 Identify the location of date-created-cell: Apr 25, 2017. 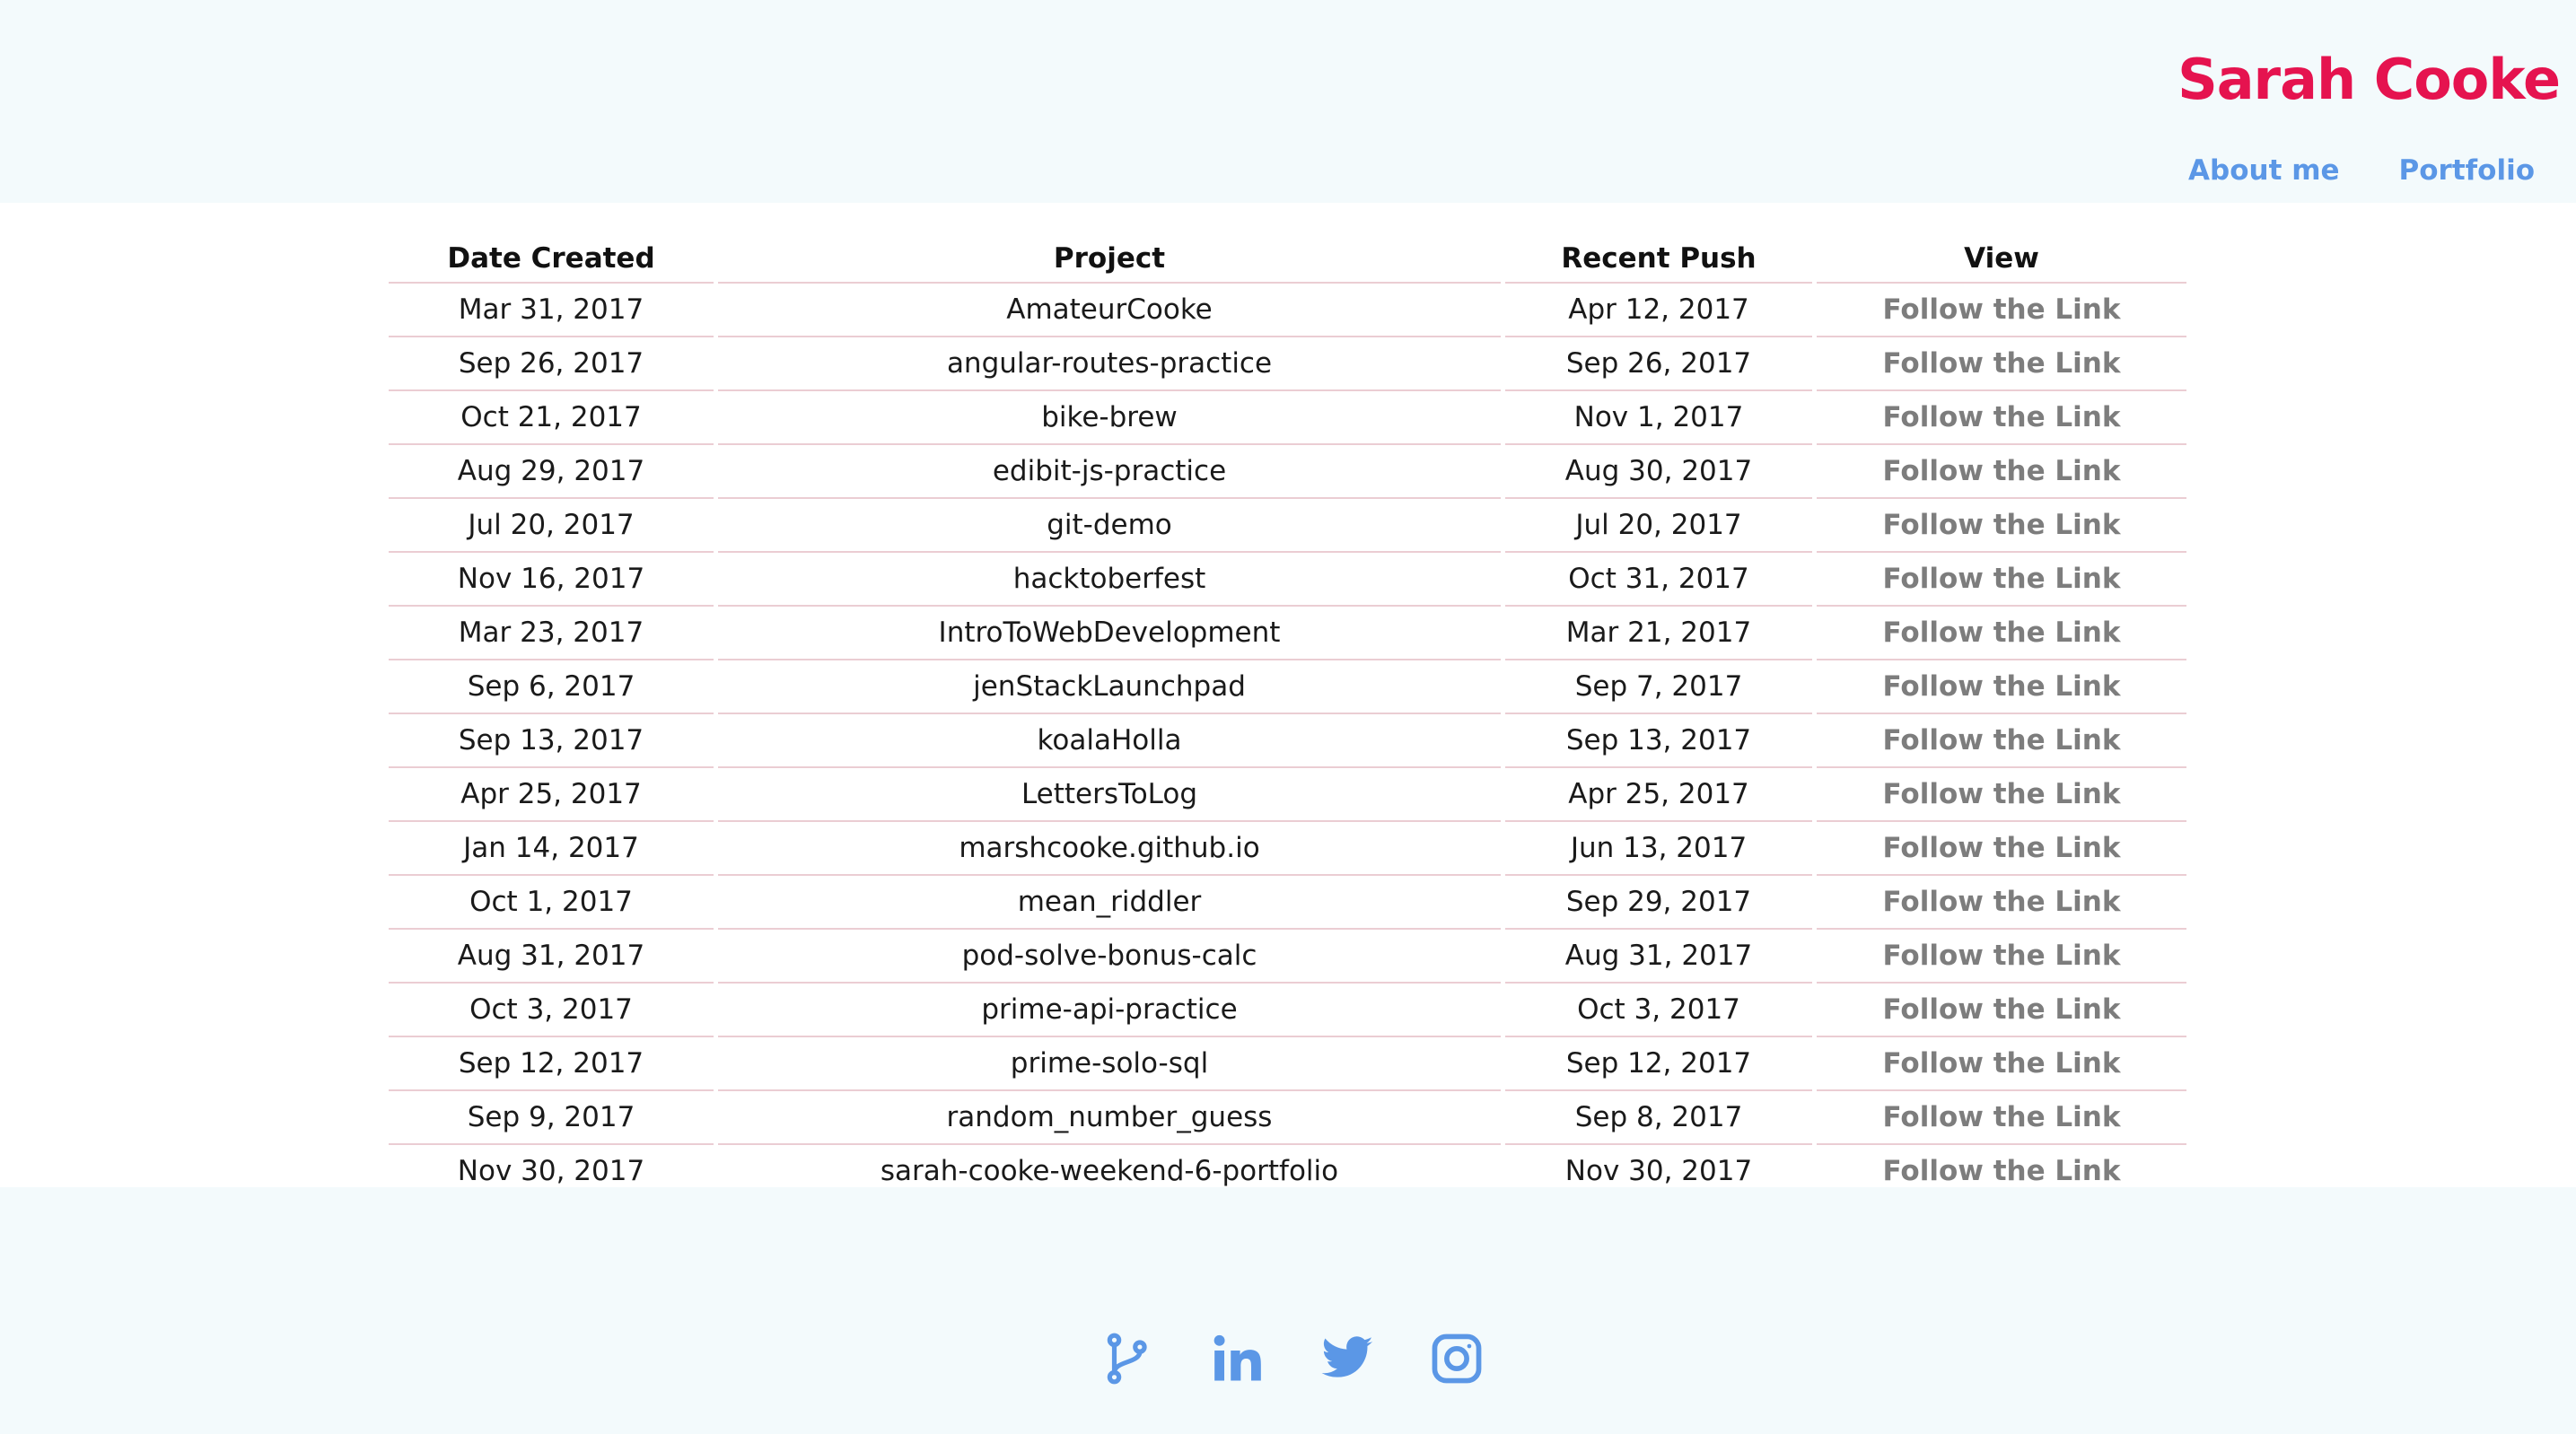
(551, 795).